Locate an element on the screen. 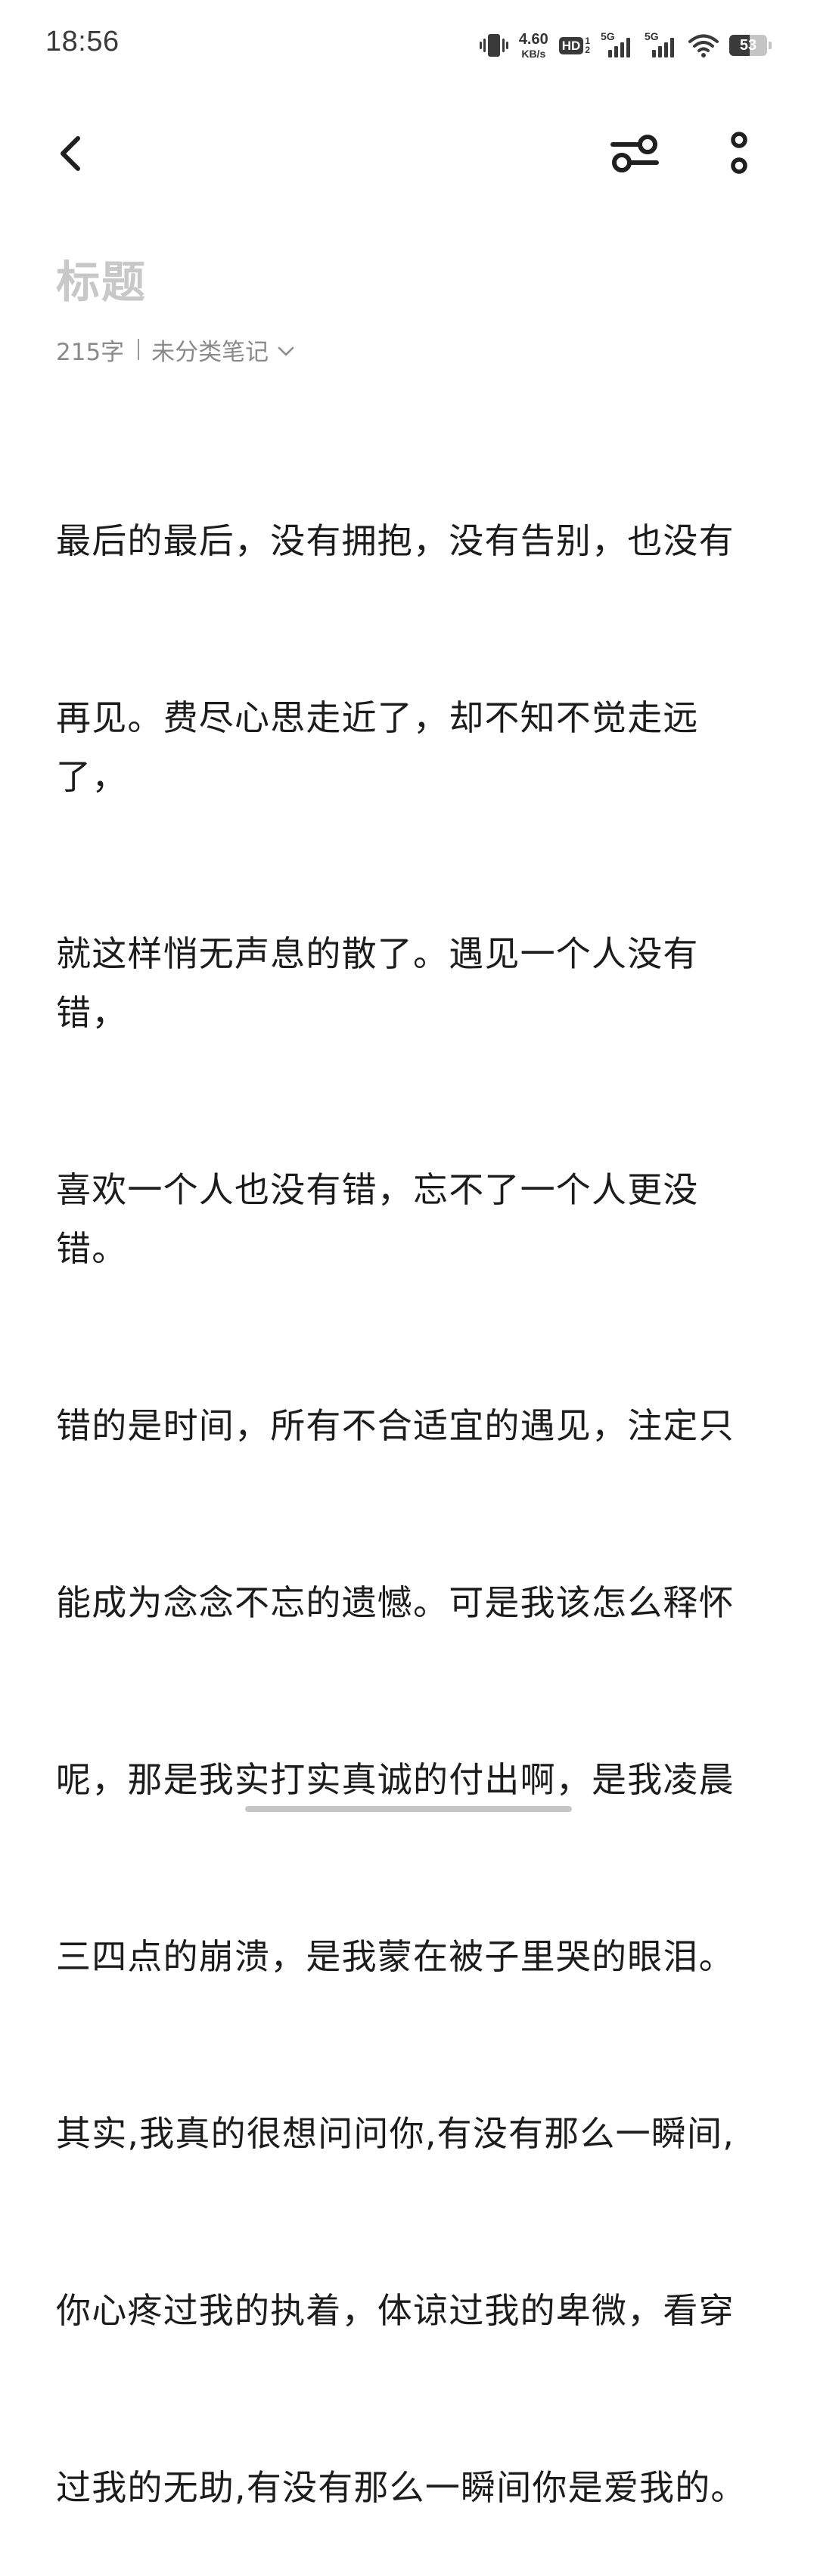  body-line: 再见。费尽心思走近了，却不知不觉走远了， is located at coordinates (377, 747).